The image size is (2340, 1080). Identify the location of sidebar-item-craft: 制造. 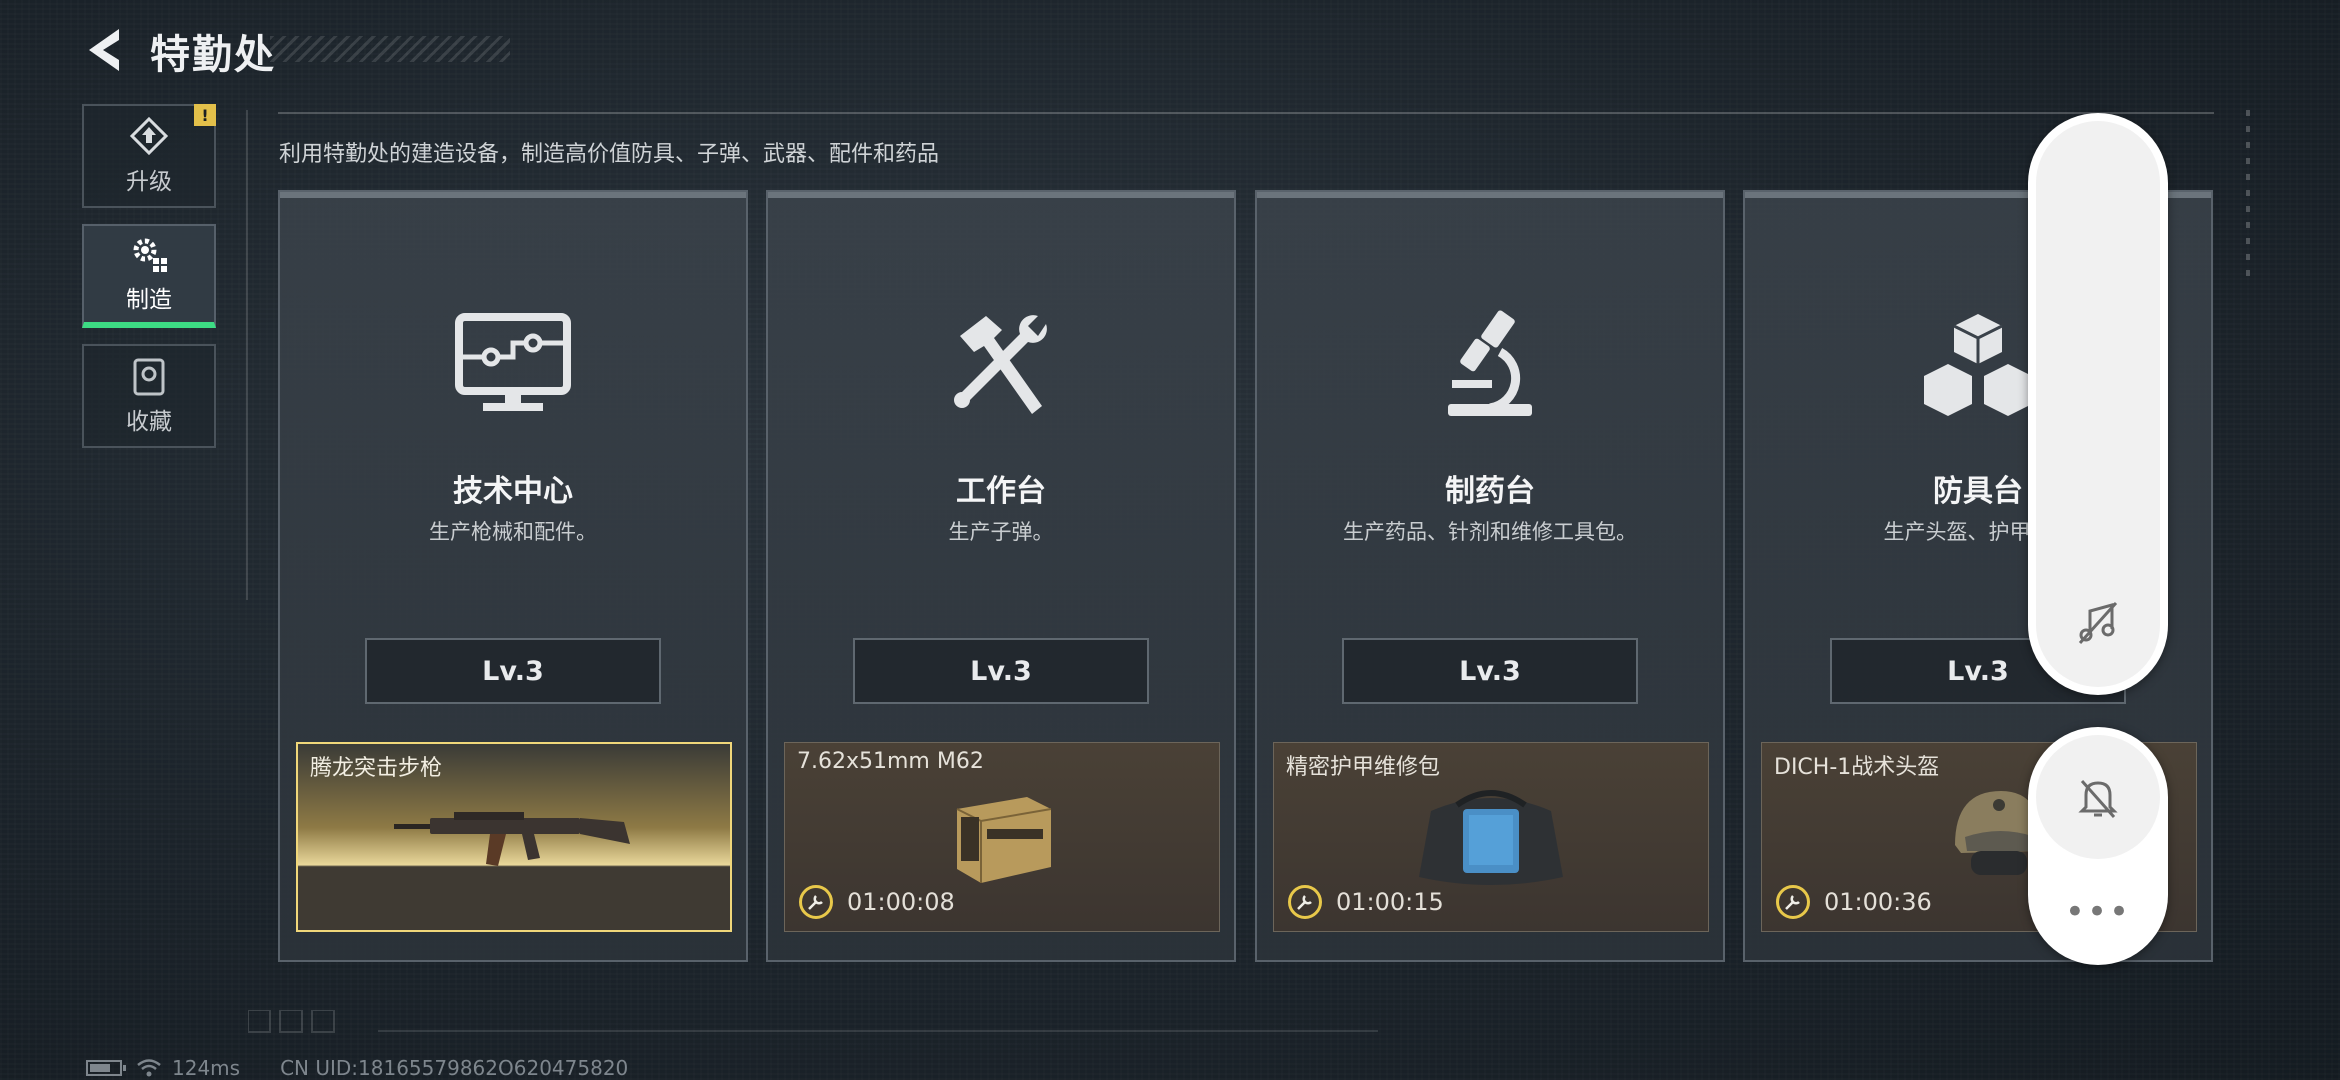
(149, 276).